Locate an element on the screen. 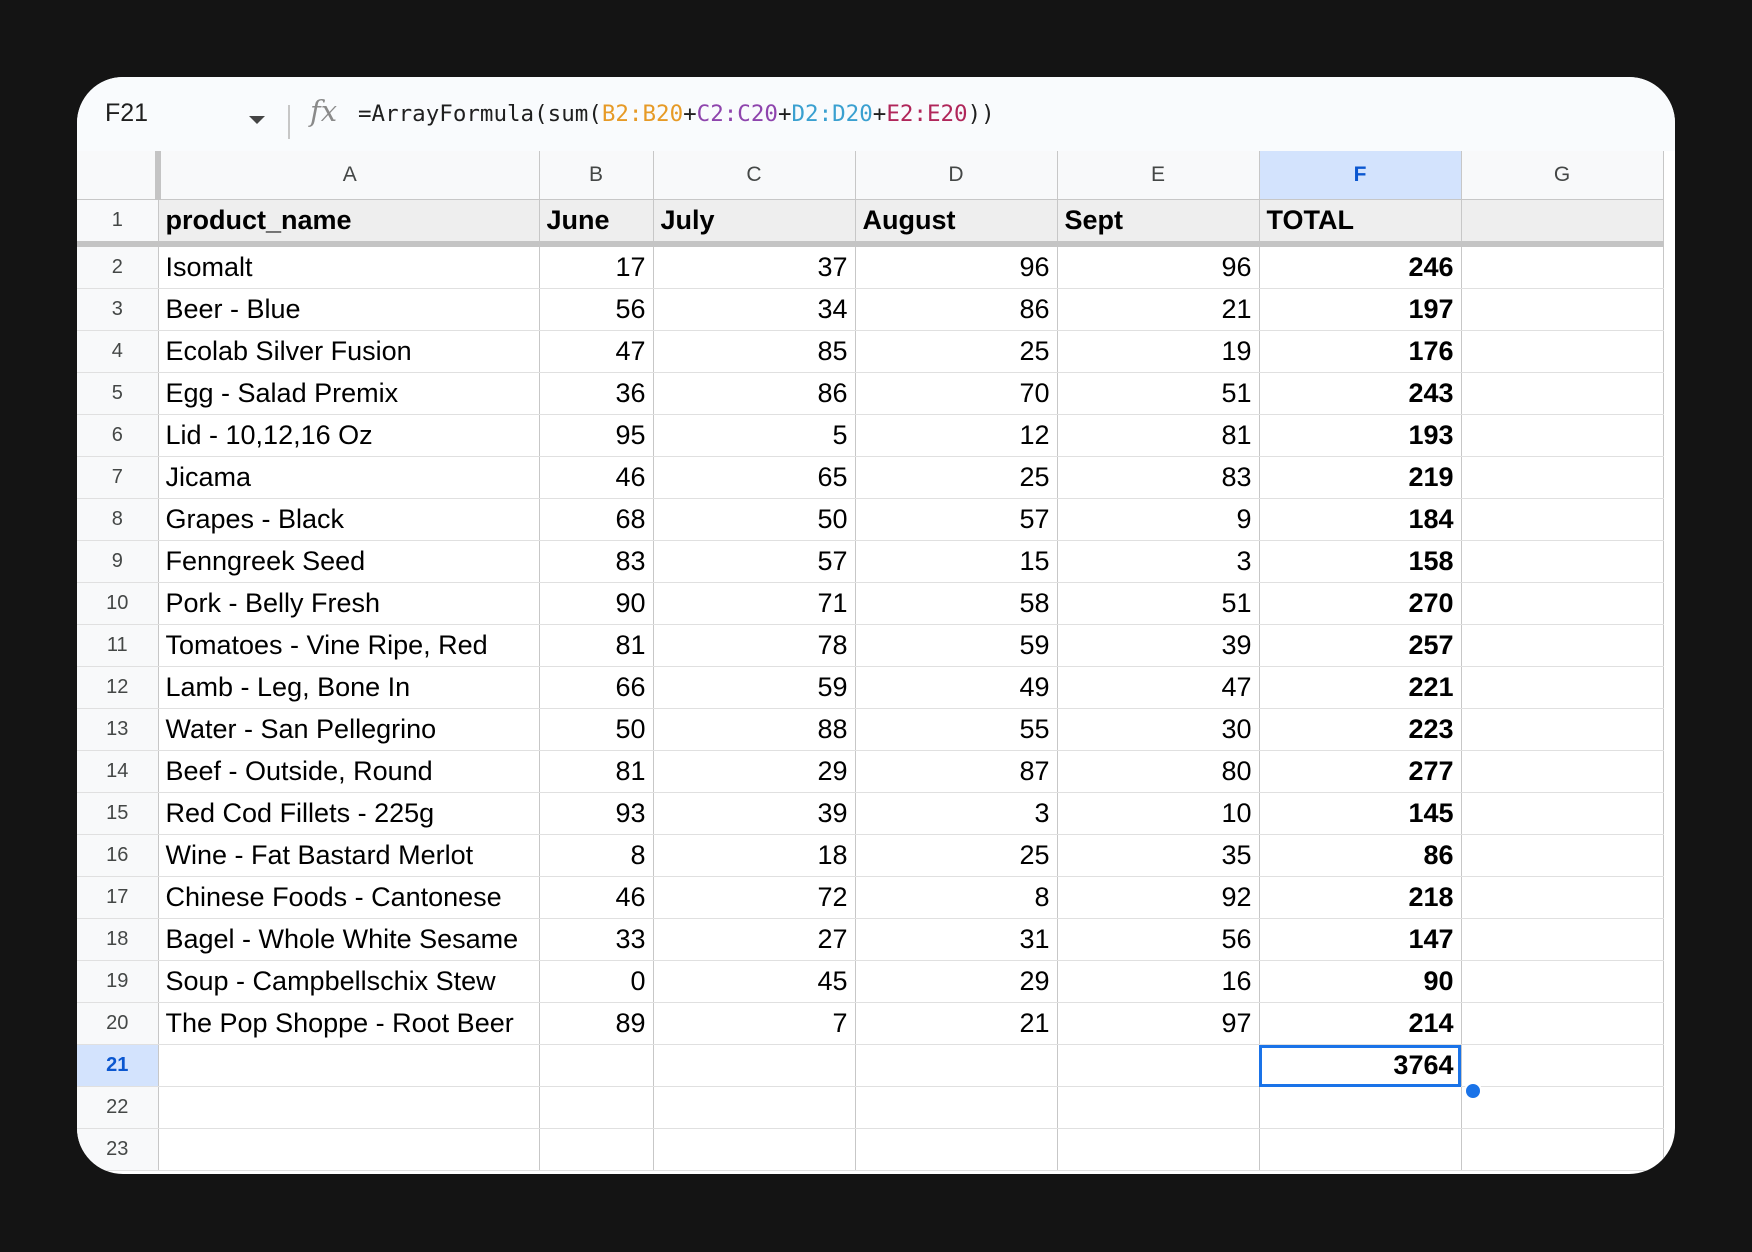 The image size is (1752, 1252). june-cell: 0 is located at coordinates (596, 981).